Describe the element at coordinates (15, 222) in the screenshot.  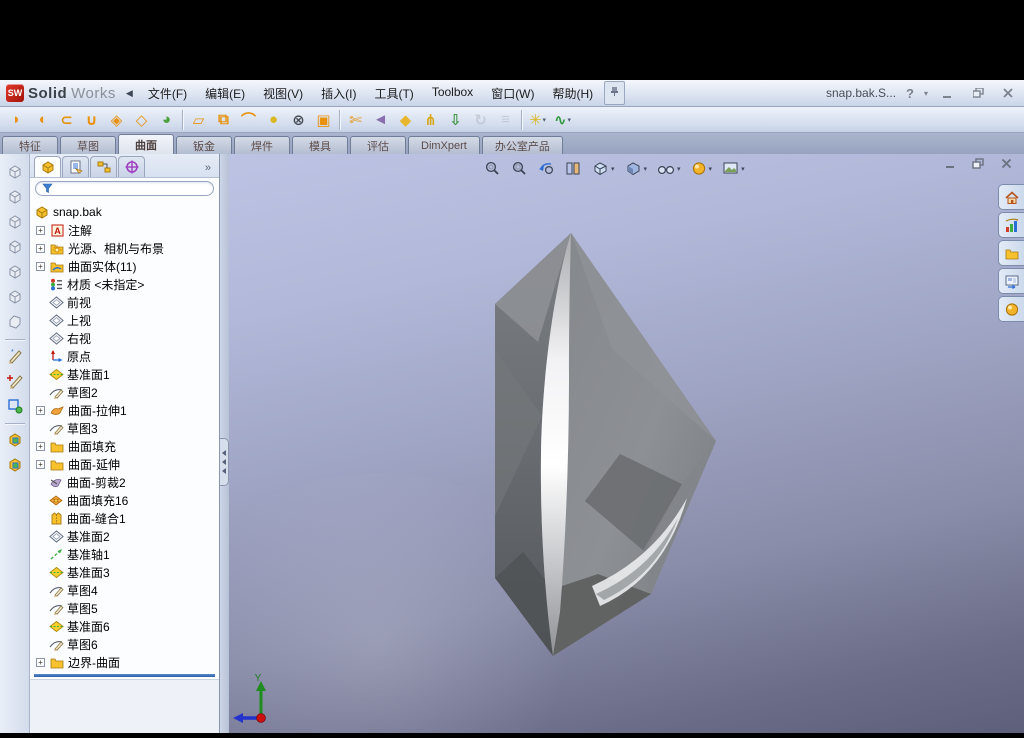
I see `view-cube-3-button` at that location.